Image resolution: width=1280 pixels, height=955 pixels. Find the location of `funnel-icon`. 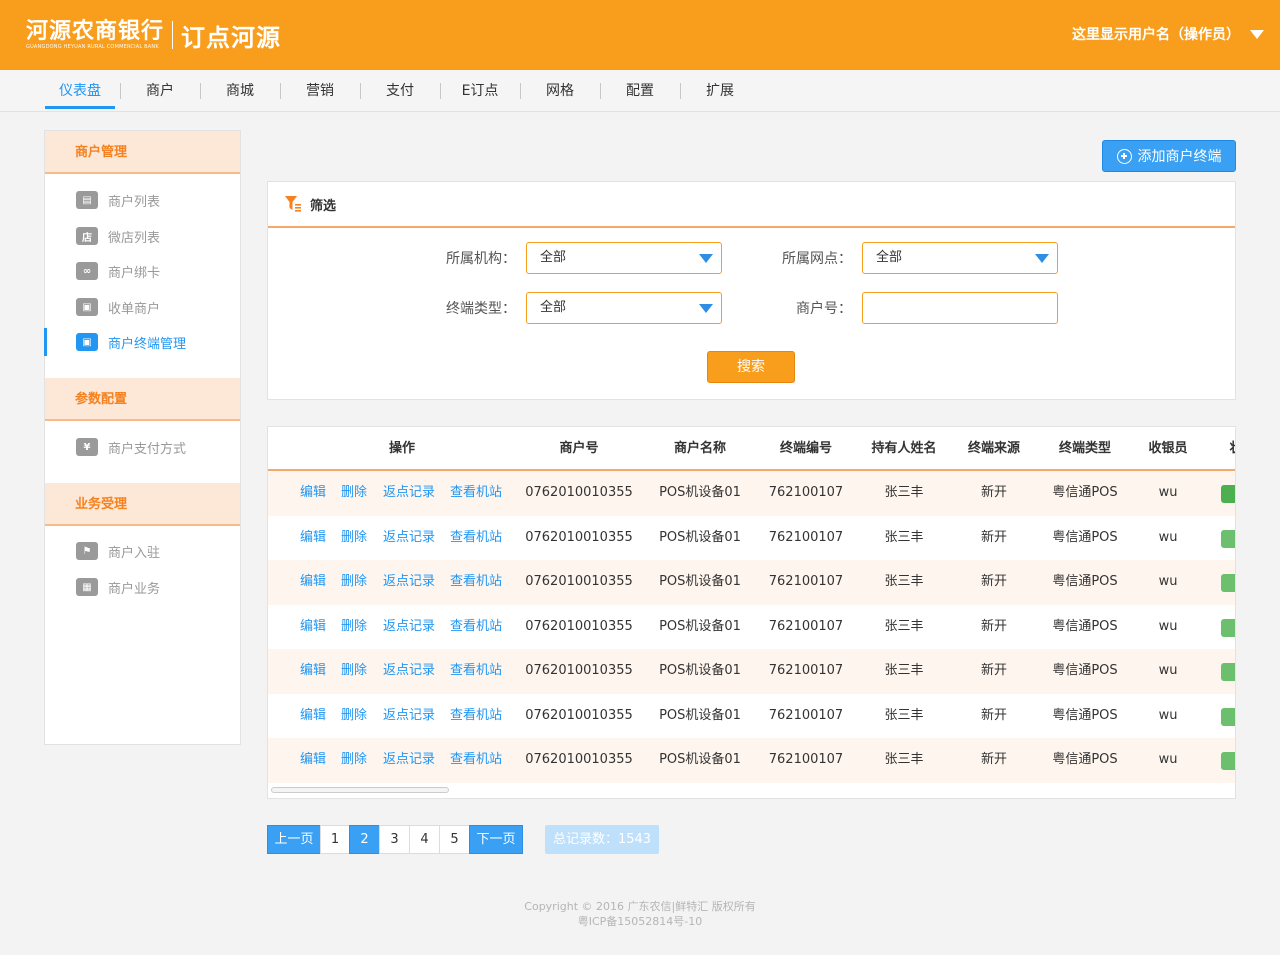

funnel-icon is located at coordinates (293, 204).